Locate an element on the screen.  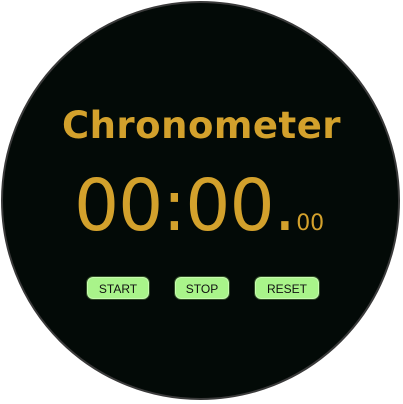
reset-button: RESET is located at coordinates (287, 288).